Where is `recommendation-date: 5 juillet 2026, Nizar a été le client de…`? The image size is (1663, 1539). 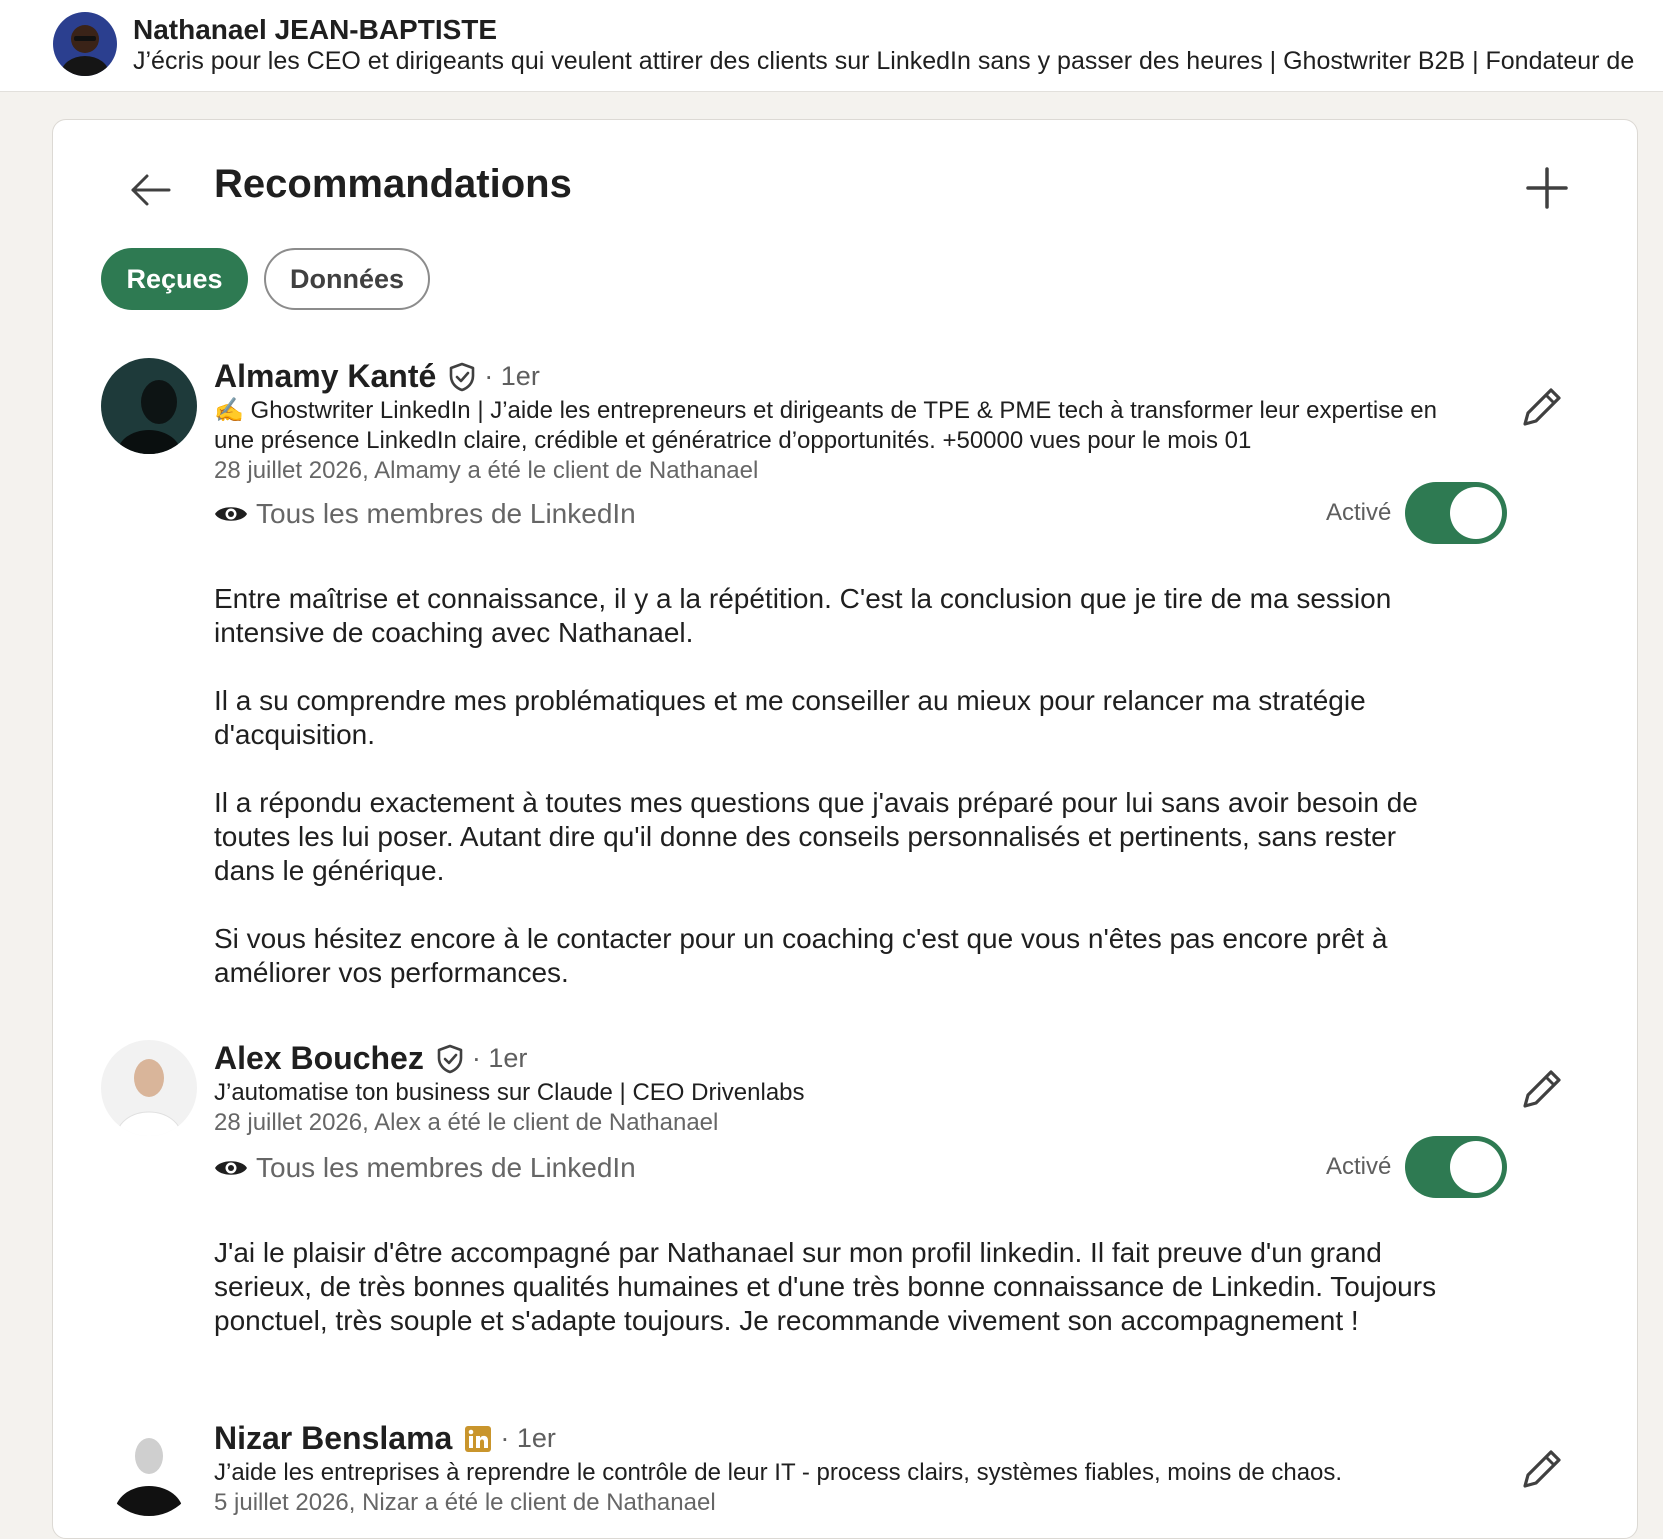
recommendation-date: 5 juillet 2026, Nizar a été le client de… is located at coordinates (465, 1502).